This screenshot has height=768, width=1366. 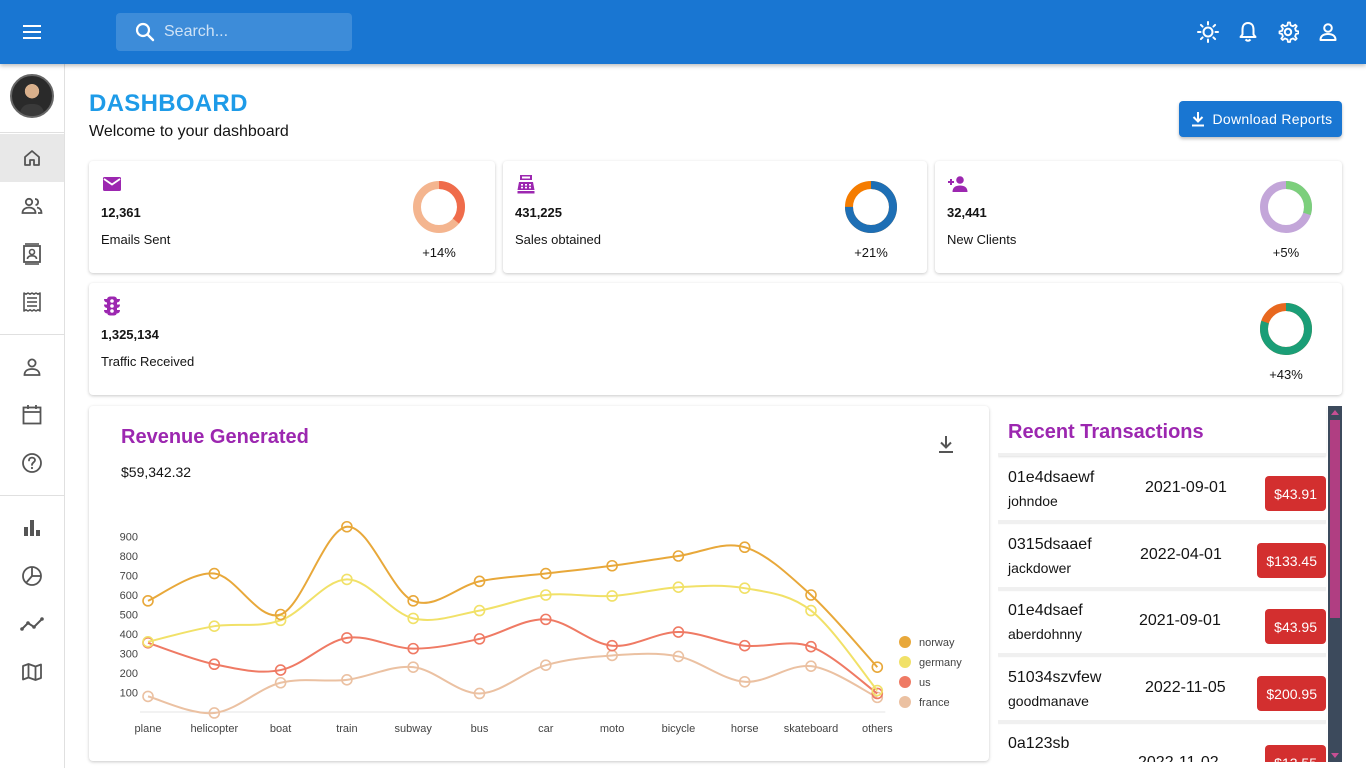 I want to click on transaction-row: 01e4dsaewf johndoe 2021-09-01 $43.91, so click(x=1162, y=491).